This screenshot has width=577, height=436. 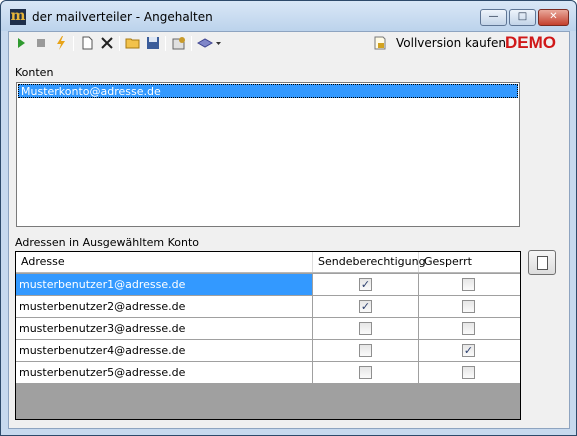 I want to click on toolbar: Vollversion kaufen DEMO, so click(x=289, y=43).